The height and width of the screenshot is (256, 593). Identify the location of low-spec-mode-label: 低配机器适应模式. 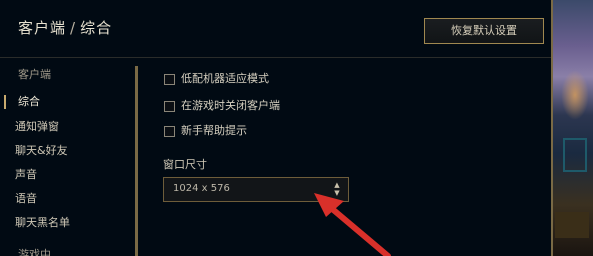
(225, 78).